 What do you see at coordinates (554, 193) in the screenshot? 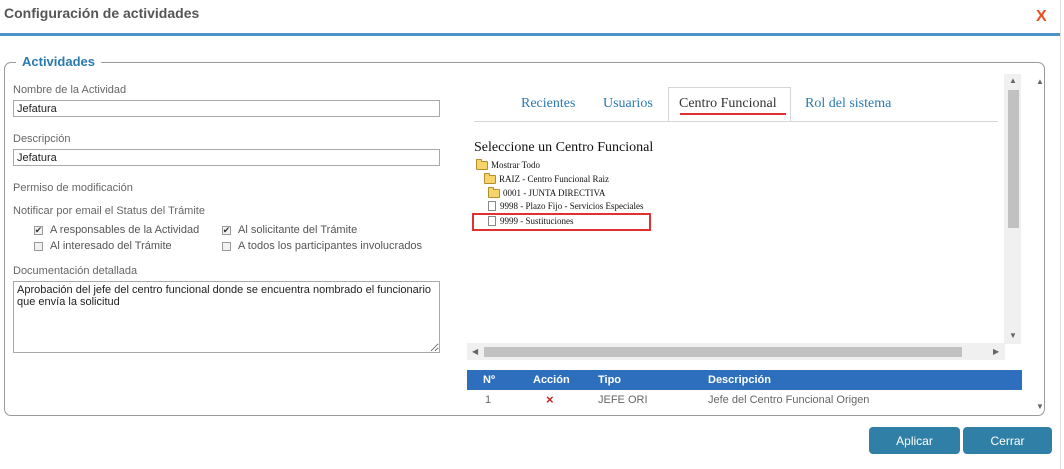
I see `tree-node-label: 0001 - JUNTA DIRECTIVA` at bounding box center [554, 193].